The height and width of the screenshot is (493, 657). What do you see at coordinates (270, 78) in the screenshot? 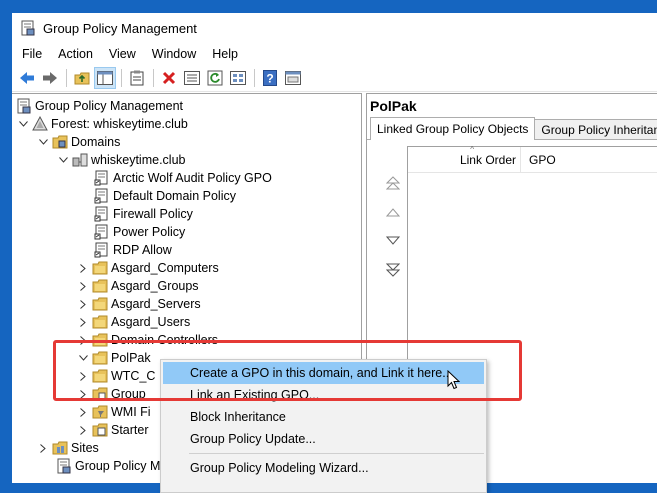
I see `help-button: ?` at bounding box center [270, 78].